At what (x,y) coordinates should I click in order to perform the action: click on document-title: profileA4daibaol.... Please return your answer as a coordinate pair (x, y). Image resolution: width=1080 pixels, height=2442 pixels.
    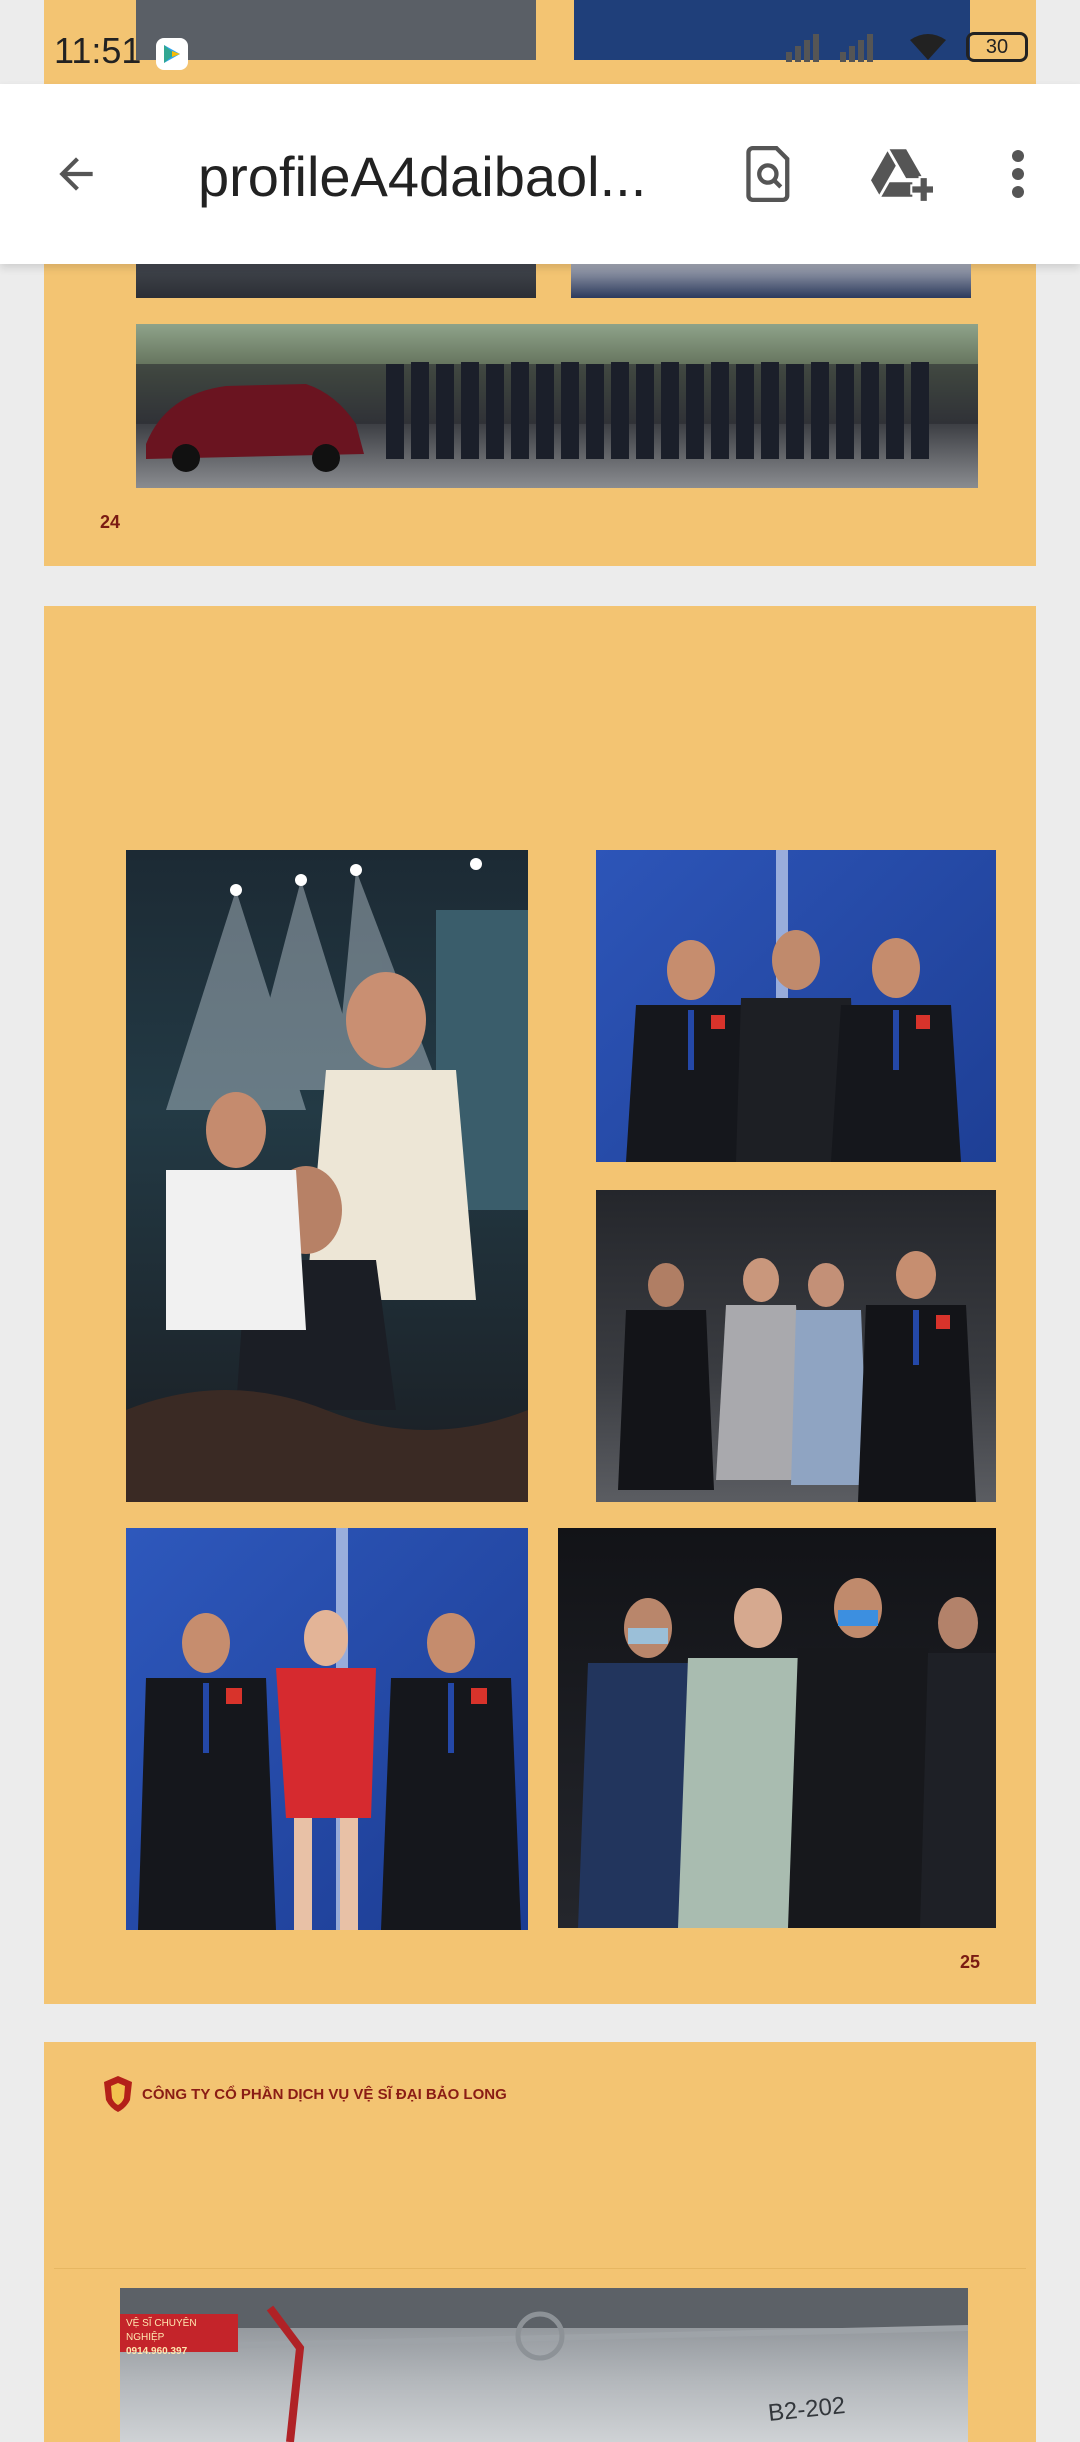
    Looking at the image, I should click on (422, 176).